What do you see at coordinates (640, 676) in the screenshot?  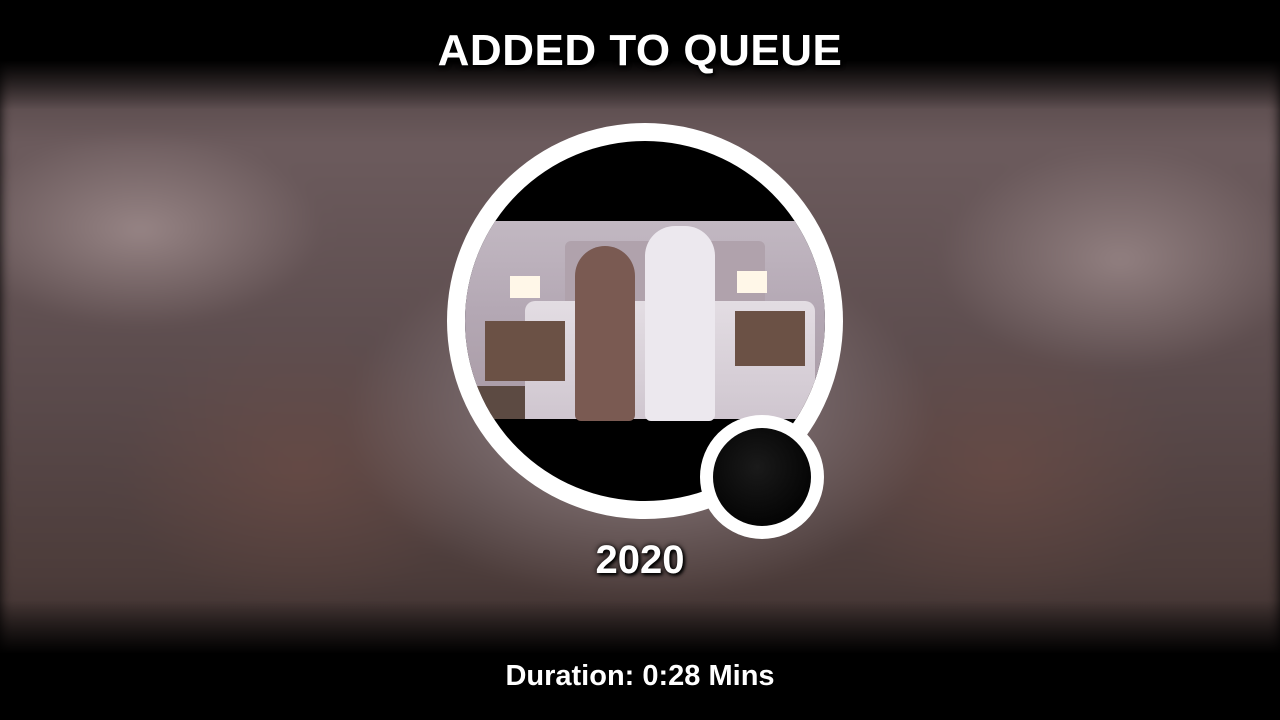 I see `track-duration: Duration: 0:28 Mins` at bounding box center [640, 676].